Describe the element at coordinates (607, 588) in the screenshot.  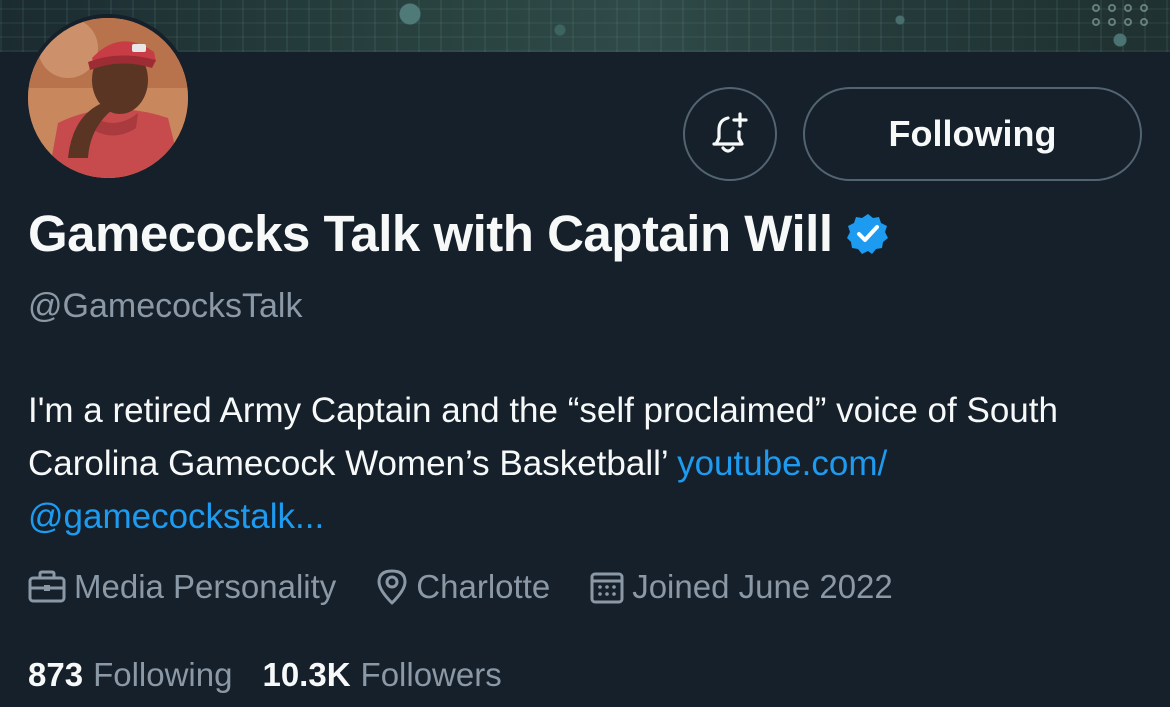
I see `calendar-icon` at that location.